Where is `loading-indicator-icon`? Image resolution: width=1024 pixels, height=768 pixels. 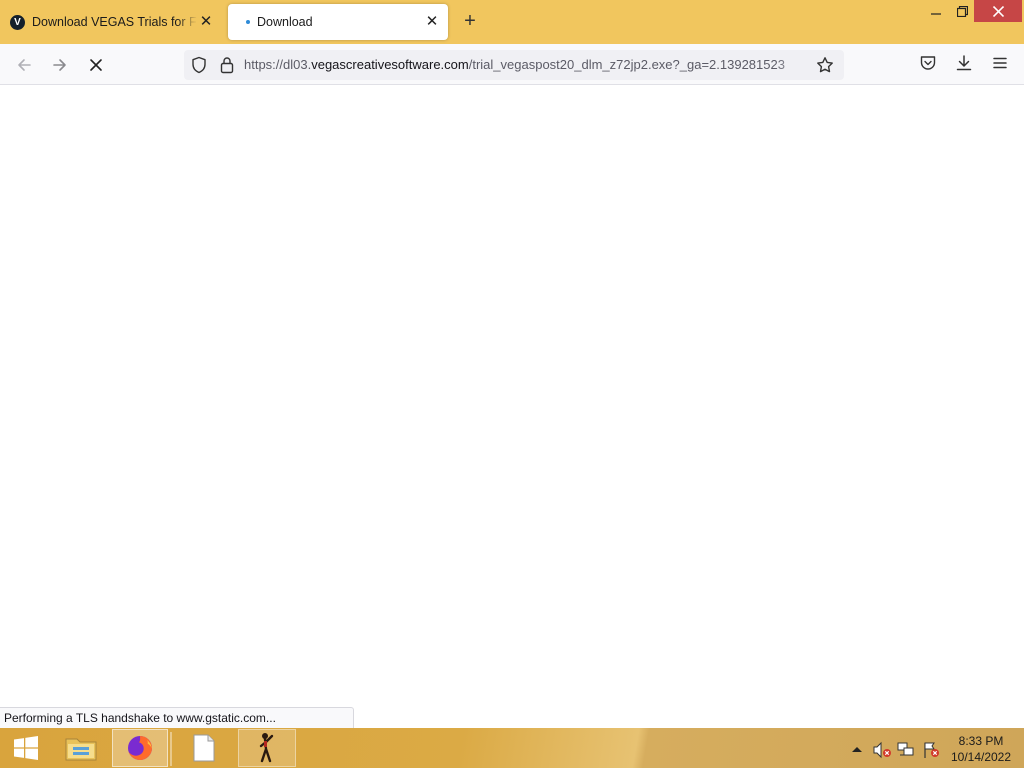 loading-indicator-icon is located at coordinates (248, 22).